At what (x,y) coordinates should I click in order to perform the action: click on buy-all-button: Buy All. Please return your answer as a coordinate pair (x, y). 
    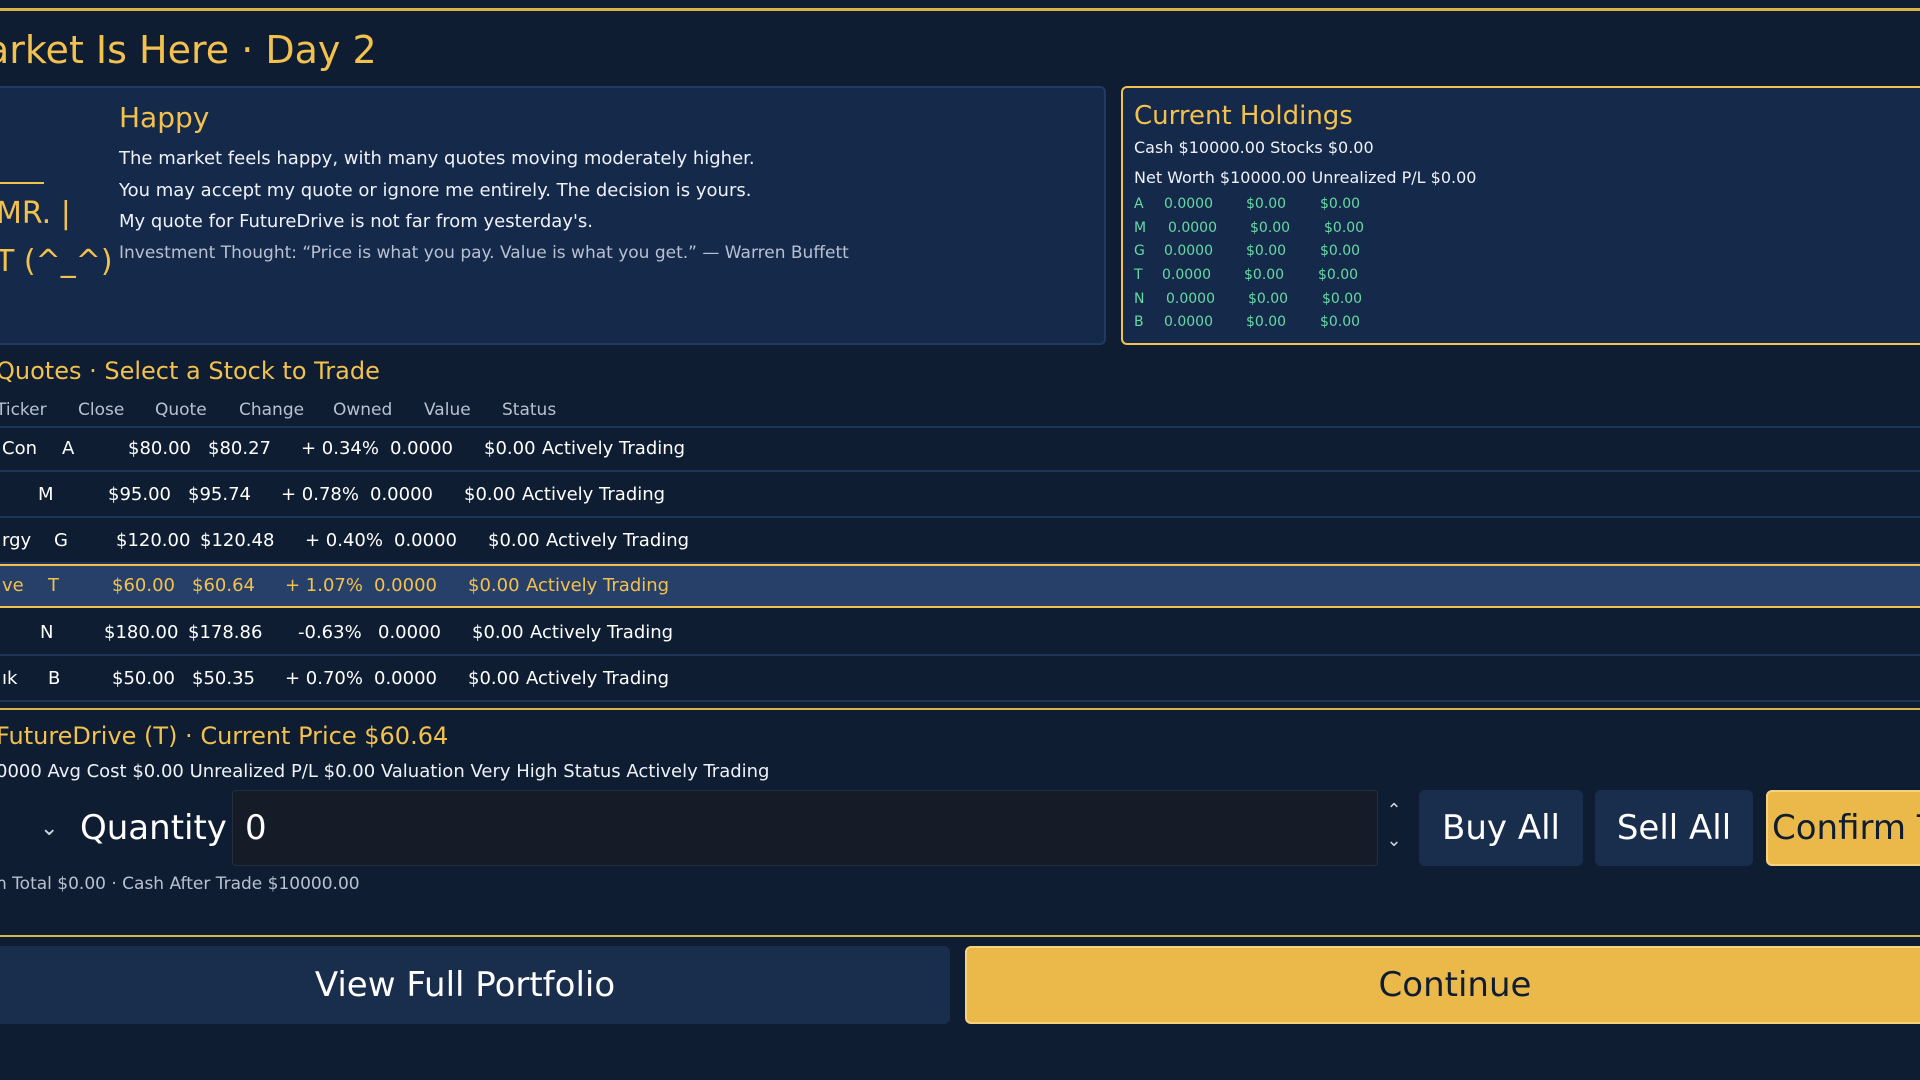
    Looking at the image, I should click on (1501, 828).